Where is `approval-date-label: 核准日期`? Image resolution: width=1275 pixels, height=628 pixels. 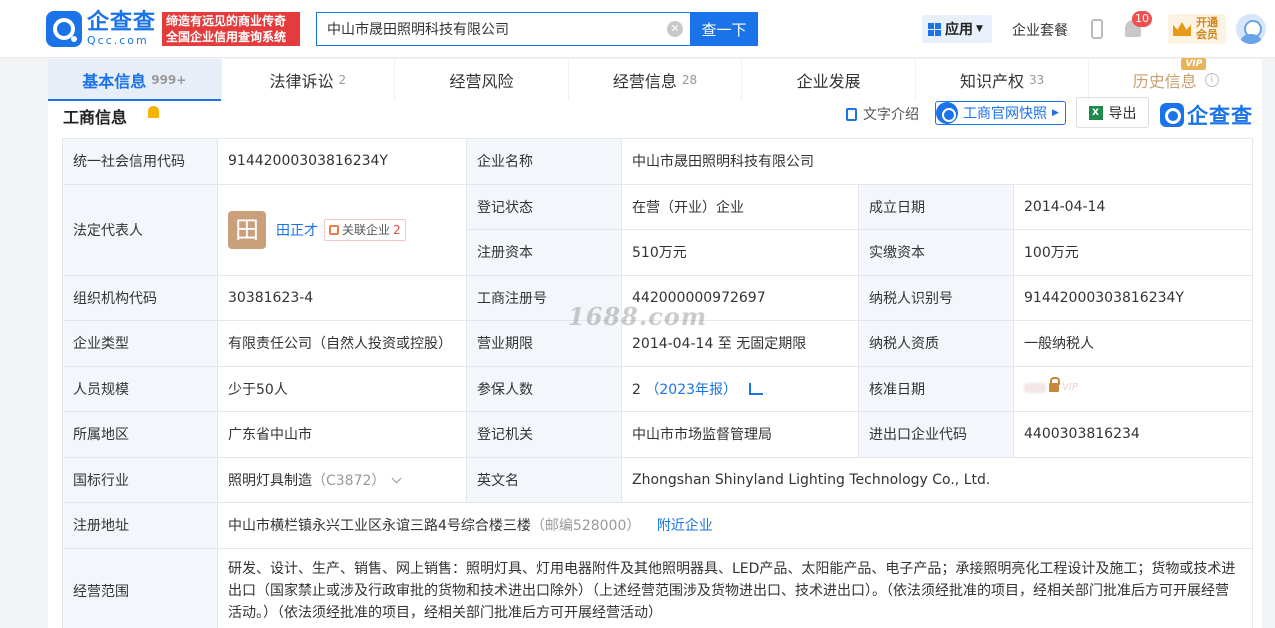 approval-date-label: 核准日期 is located at coordinates (936, 388).